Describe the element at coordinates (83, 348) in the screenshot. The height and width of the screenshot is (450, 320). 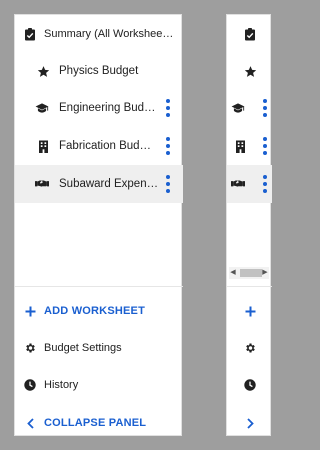
I see `budget-settings-label: Budget Settings` at that location.